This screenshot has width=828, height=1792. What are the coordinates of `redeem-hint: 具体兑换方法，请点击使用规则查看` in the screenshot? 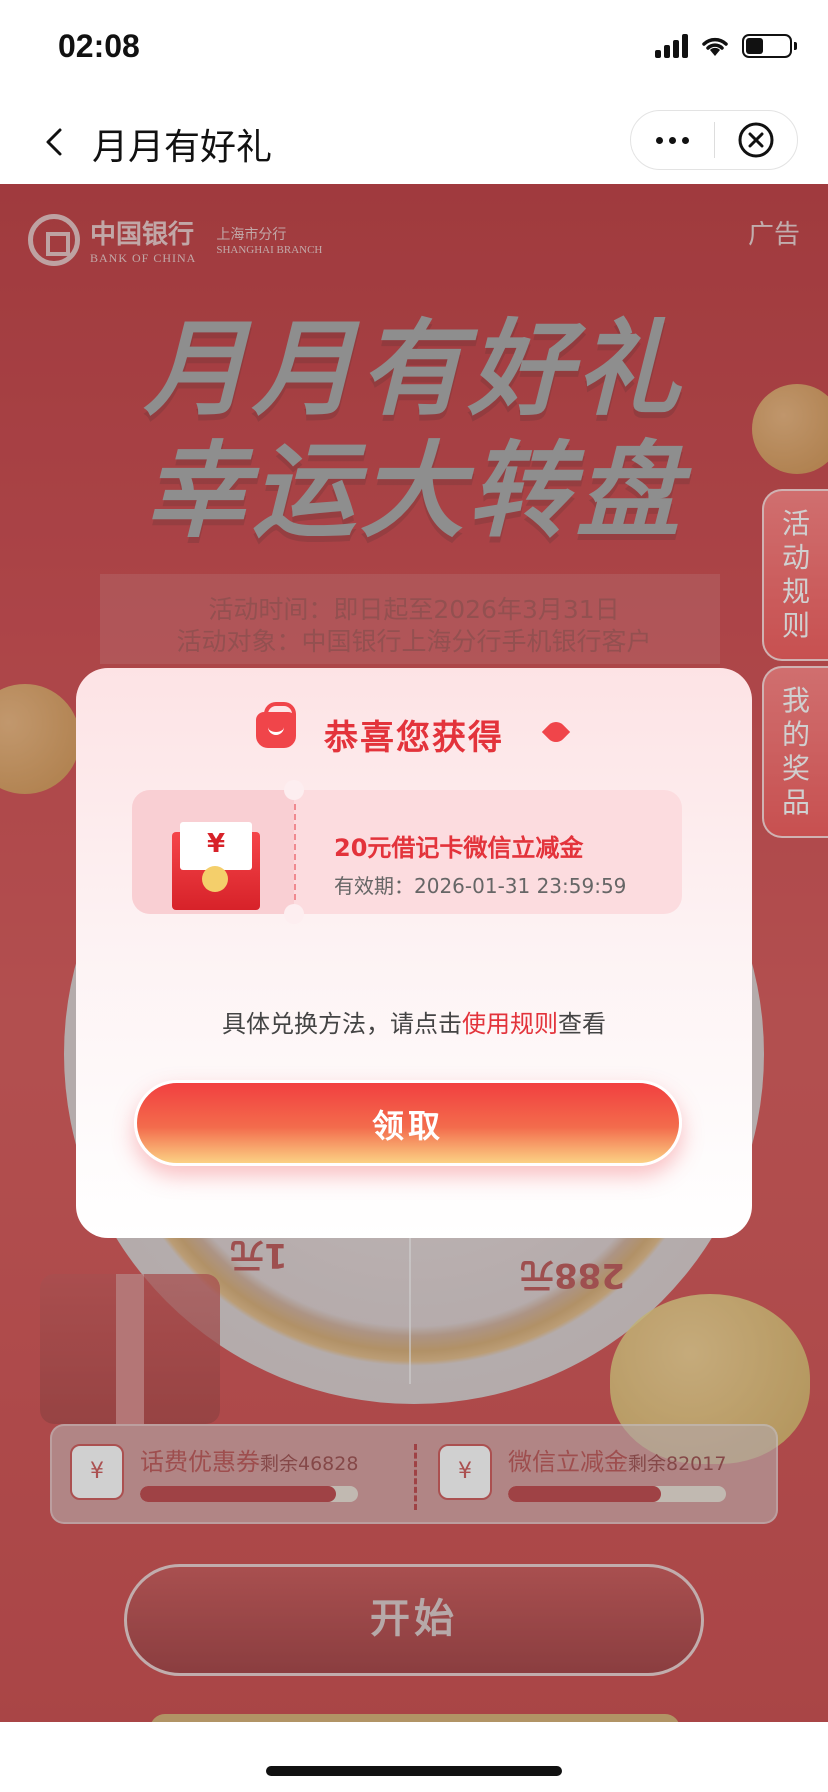 It's located at (414, 1021).